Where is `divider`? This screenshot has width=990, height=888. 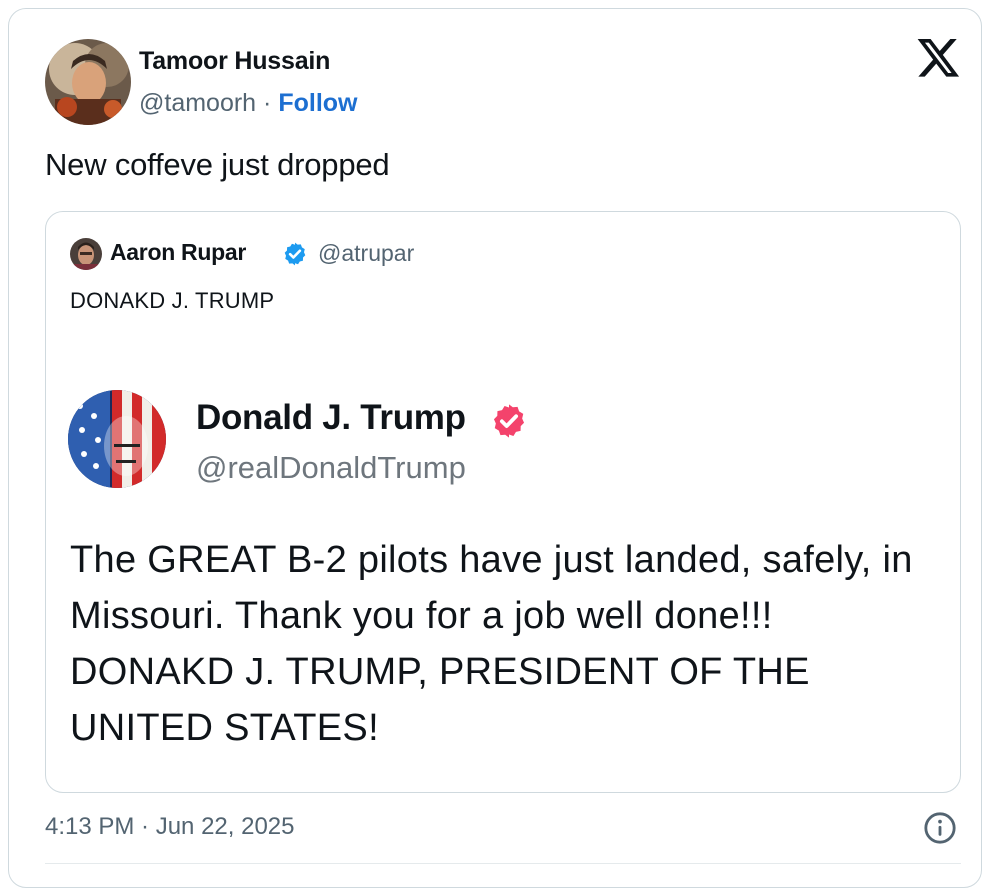
divider is located at coordinates (503, 863).